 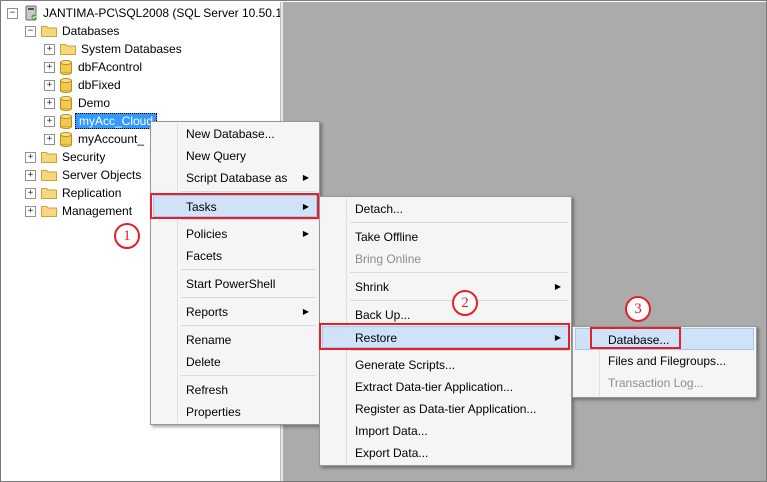 What do you see at coordinates (102, 175) in the screenshot?
I see `tree-label: Server Objects` at bounding box center [102, 175].